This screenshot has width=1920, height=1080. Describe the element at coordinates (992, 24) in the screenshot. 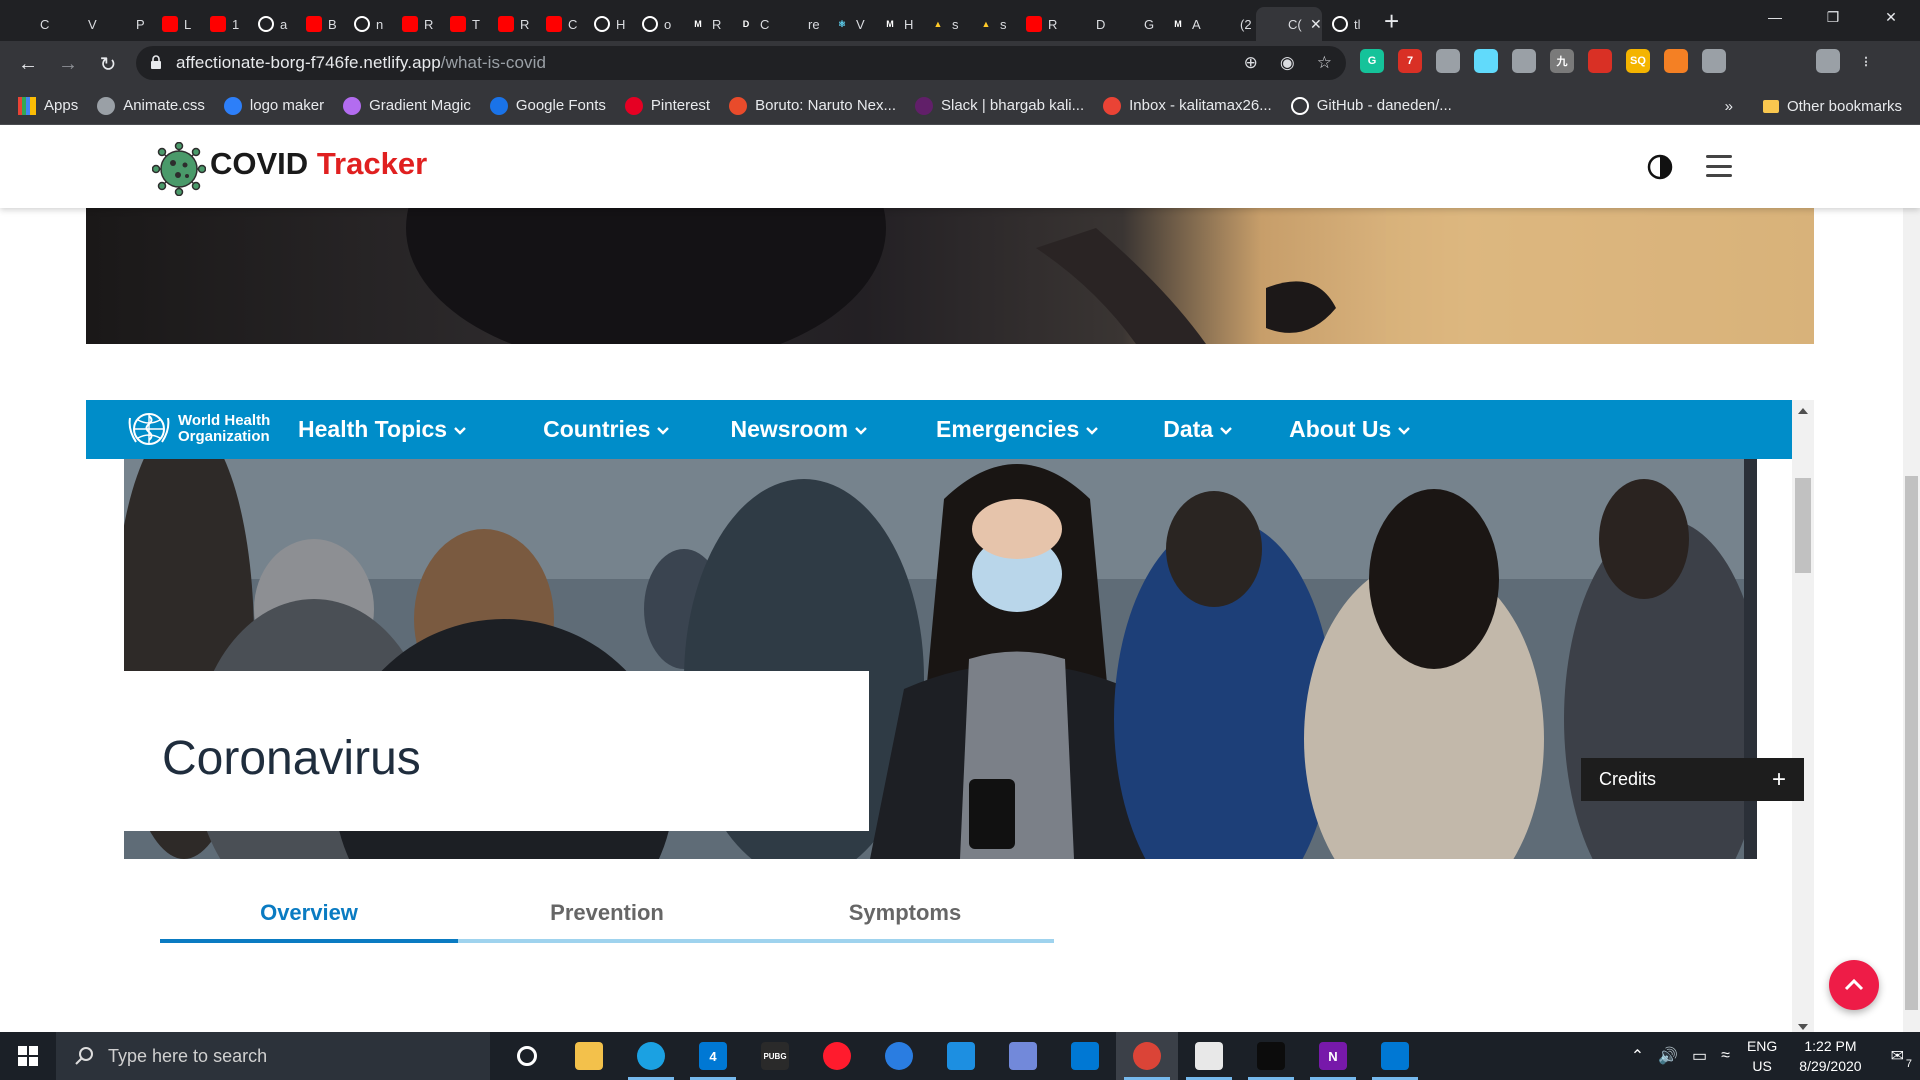

I see `browser-tab: ▲ s` at that location.